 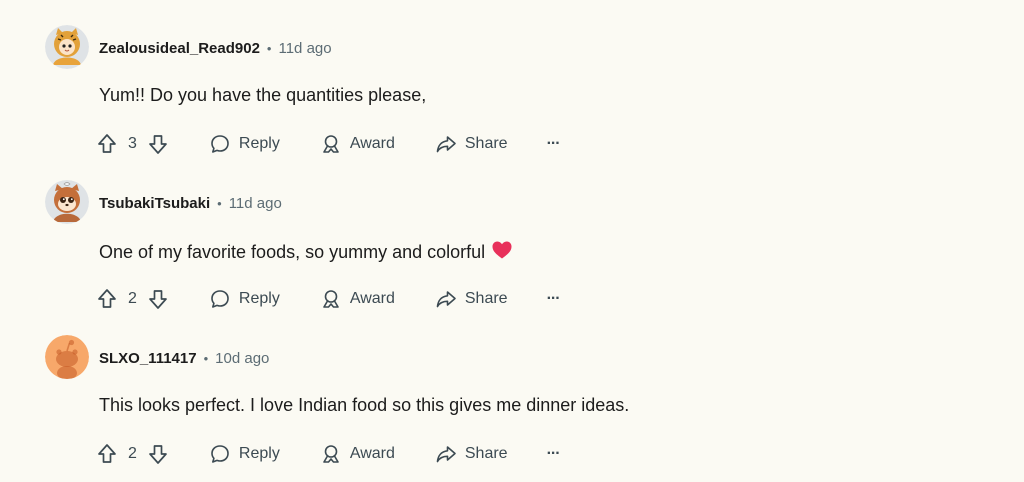 I want to click on tanuki-avatar-icon, so click(x=67, y=202).